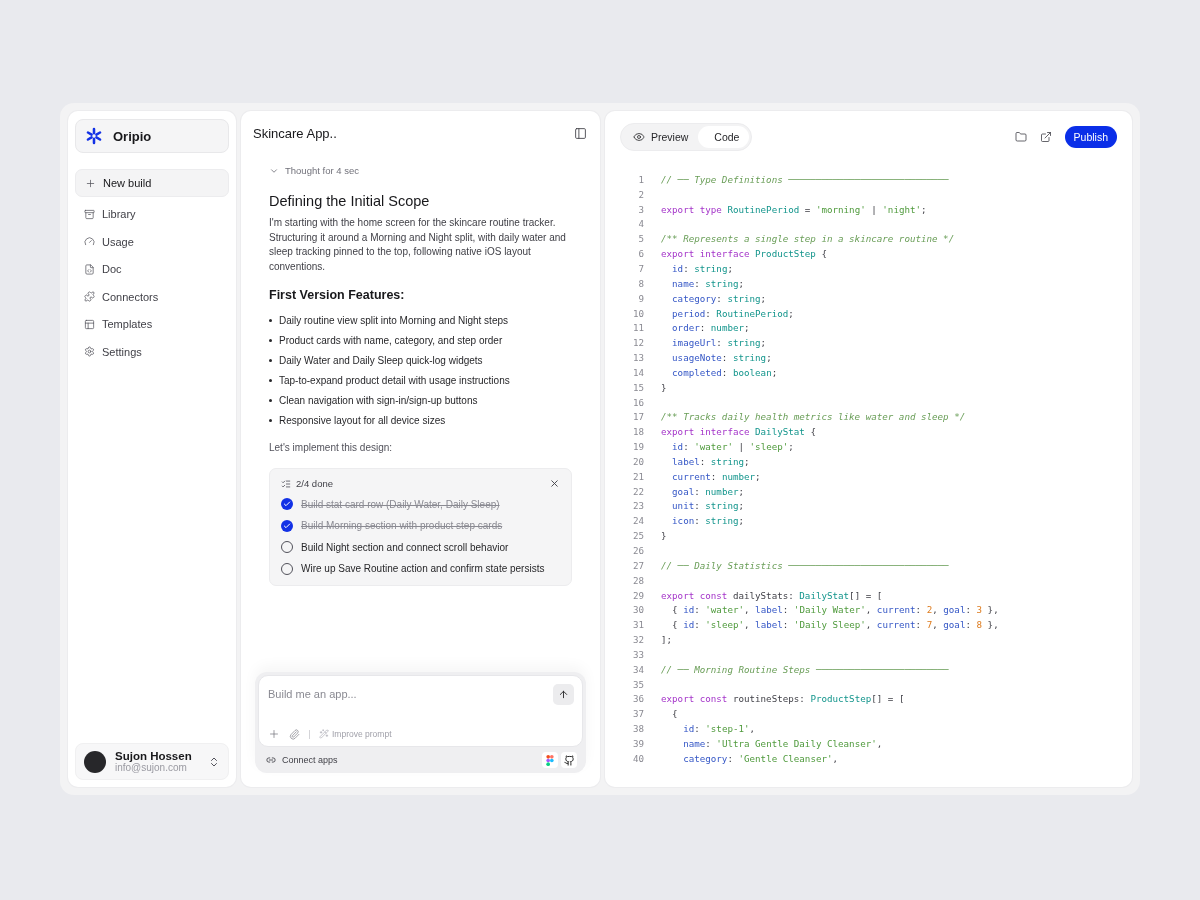 The image size is (1200, 900). Describe the element at coordinates (640, 298) in the screenshot. I see `line-number: 9` at that location.